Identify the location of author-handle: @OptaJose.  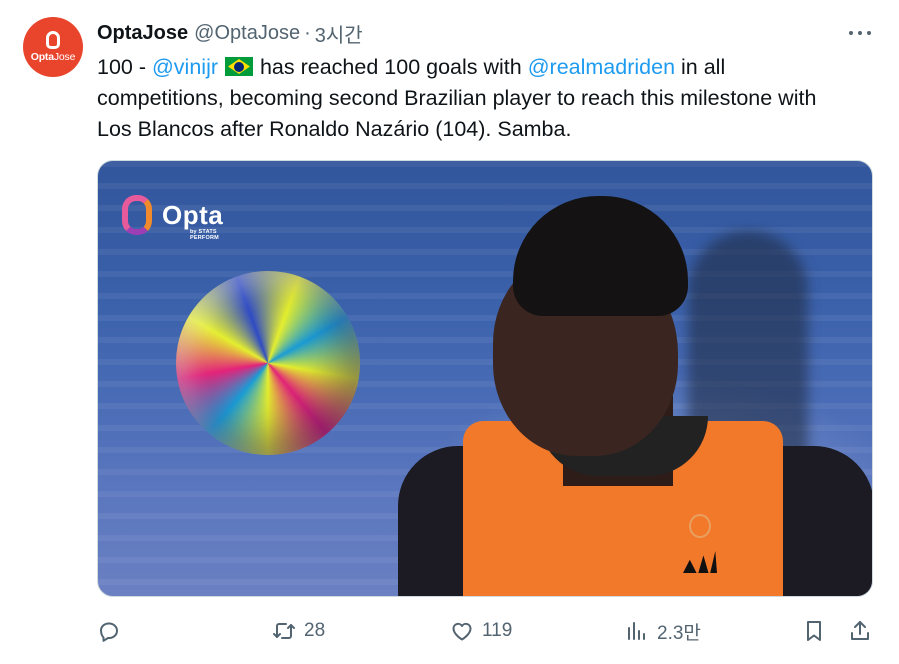
(247, 33).